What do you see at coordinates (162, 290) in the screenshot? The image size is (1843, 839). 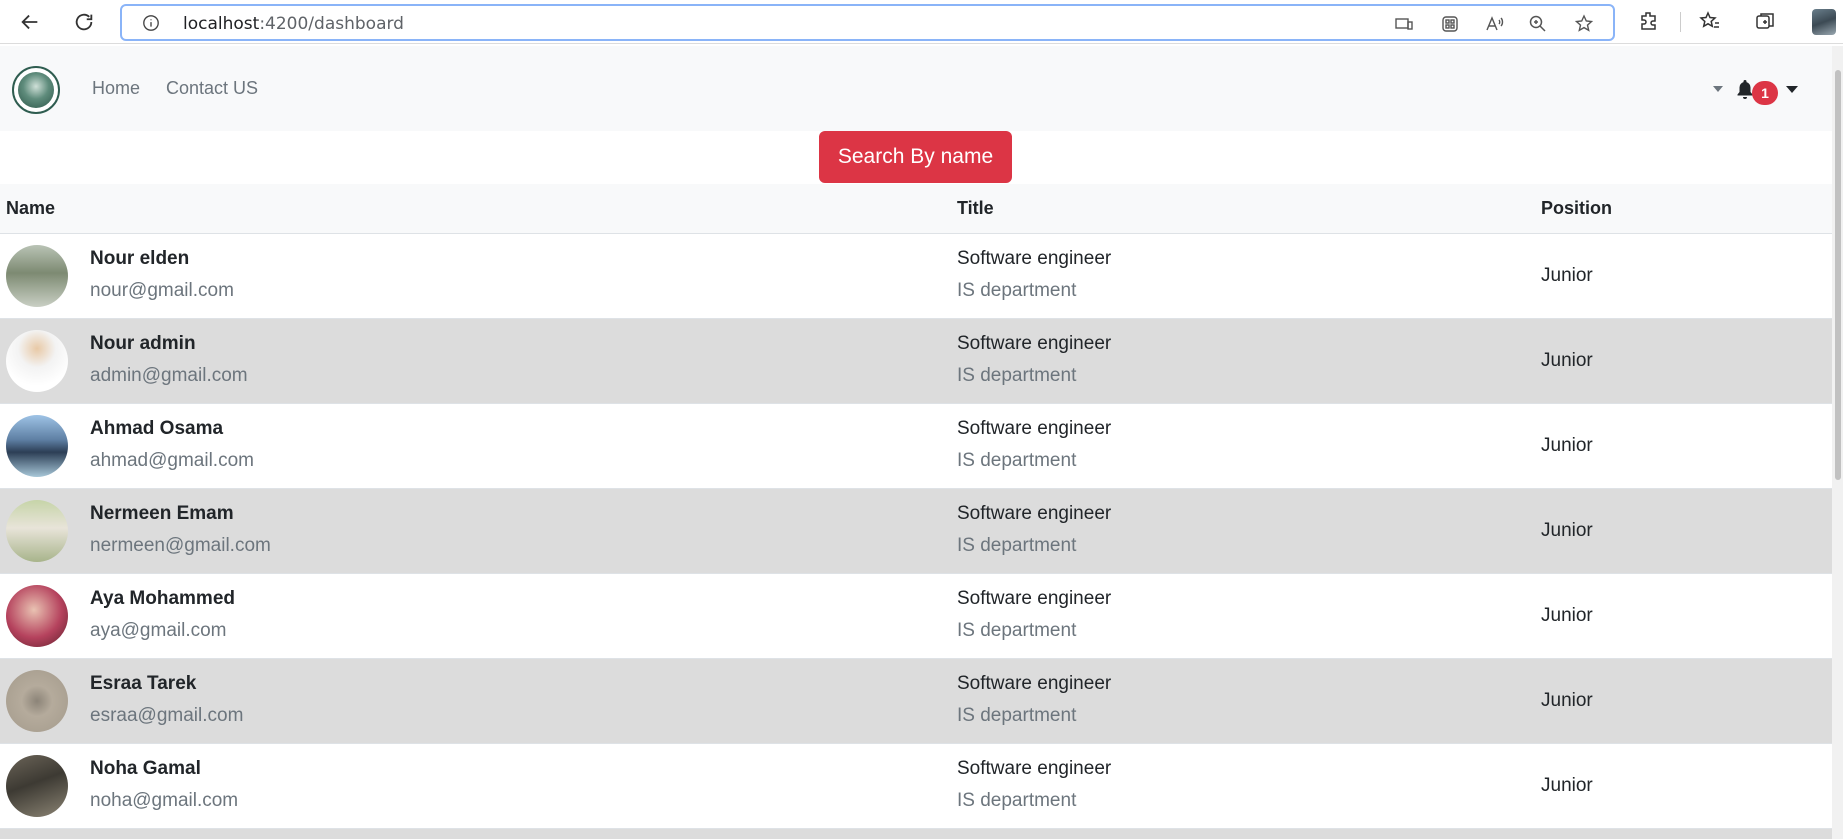 I see `user-email: nour@gmail.com` at bounding box center [162, 290].